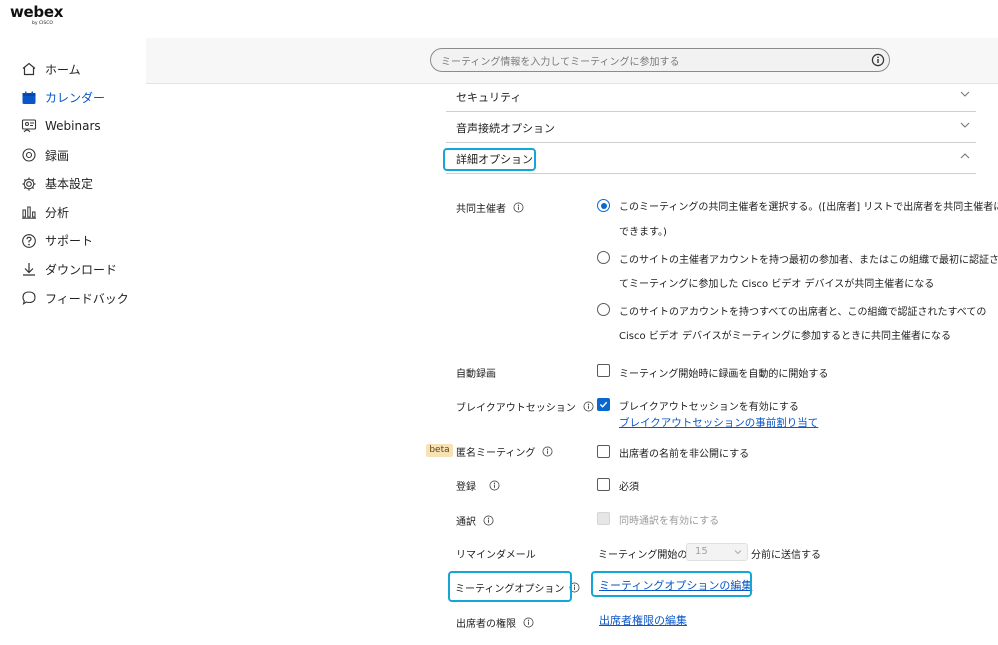 Image resolution: width=998 pixels, height=645 pixels. I want to click on breakout-checkbox, so click(603, 404).